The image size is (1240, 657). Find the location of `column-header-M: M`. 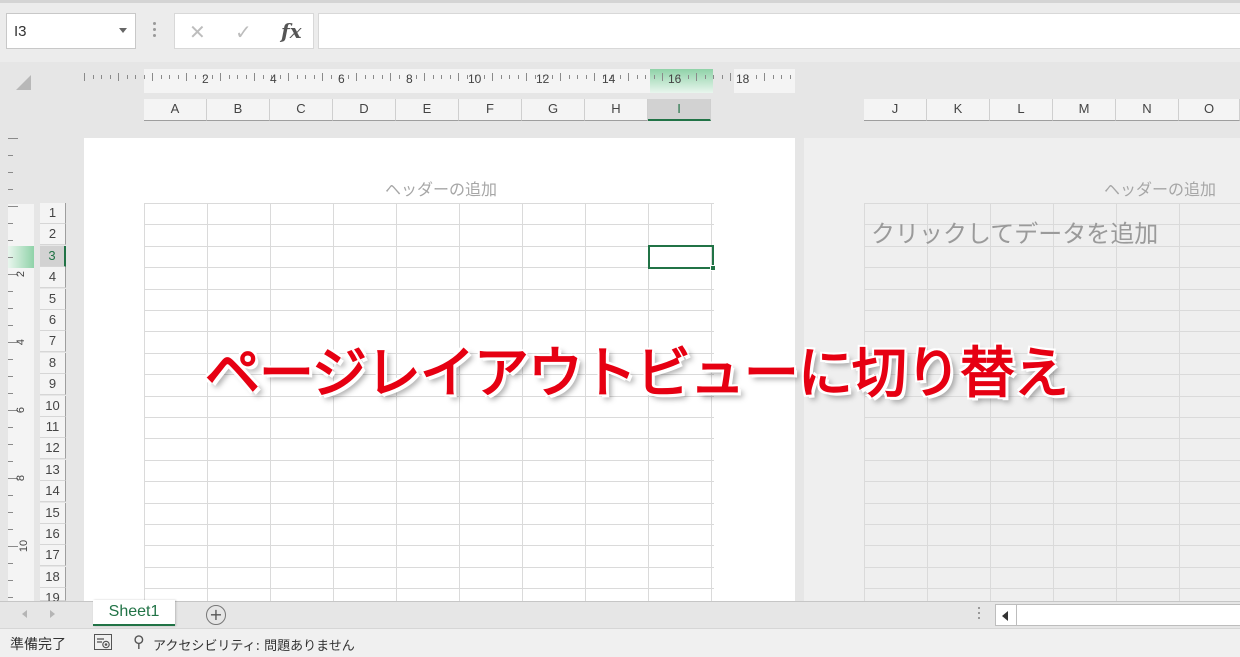

column-header-M: M is located at coordinates (1084, 110).